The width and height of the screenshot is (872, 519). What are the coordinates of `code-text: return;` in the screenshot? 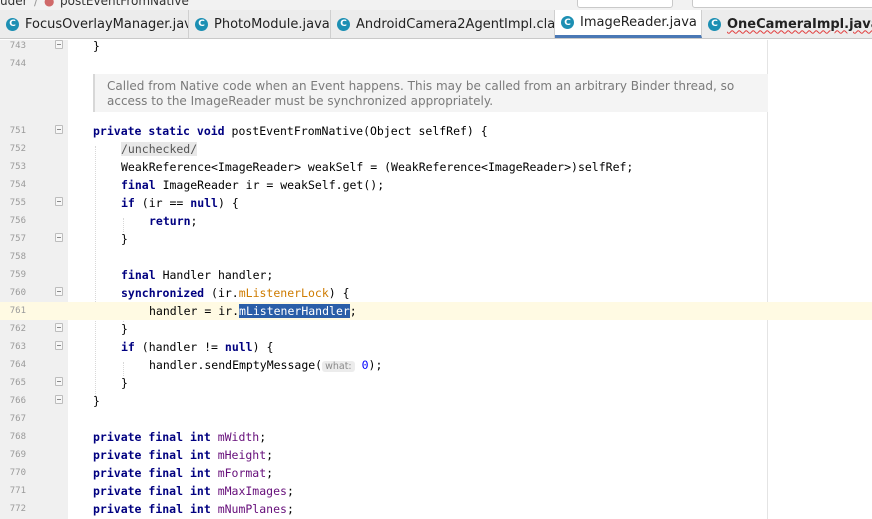 It's located at (173, 221).